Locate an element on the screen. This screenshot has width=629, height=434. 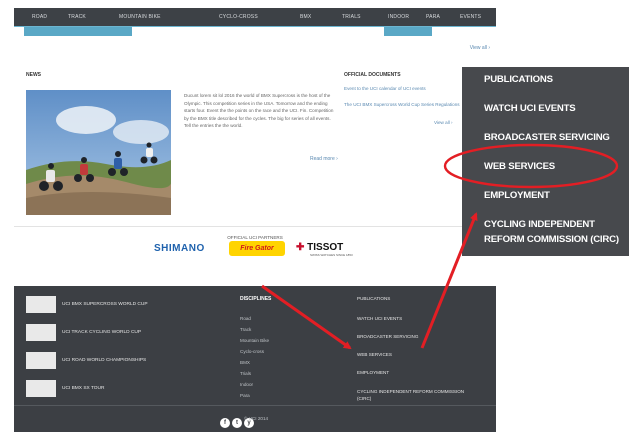
arrow-to-zoomed-menu is located at coordinates (449, 280).